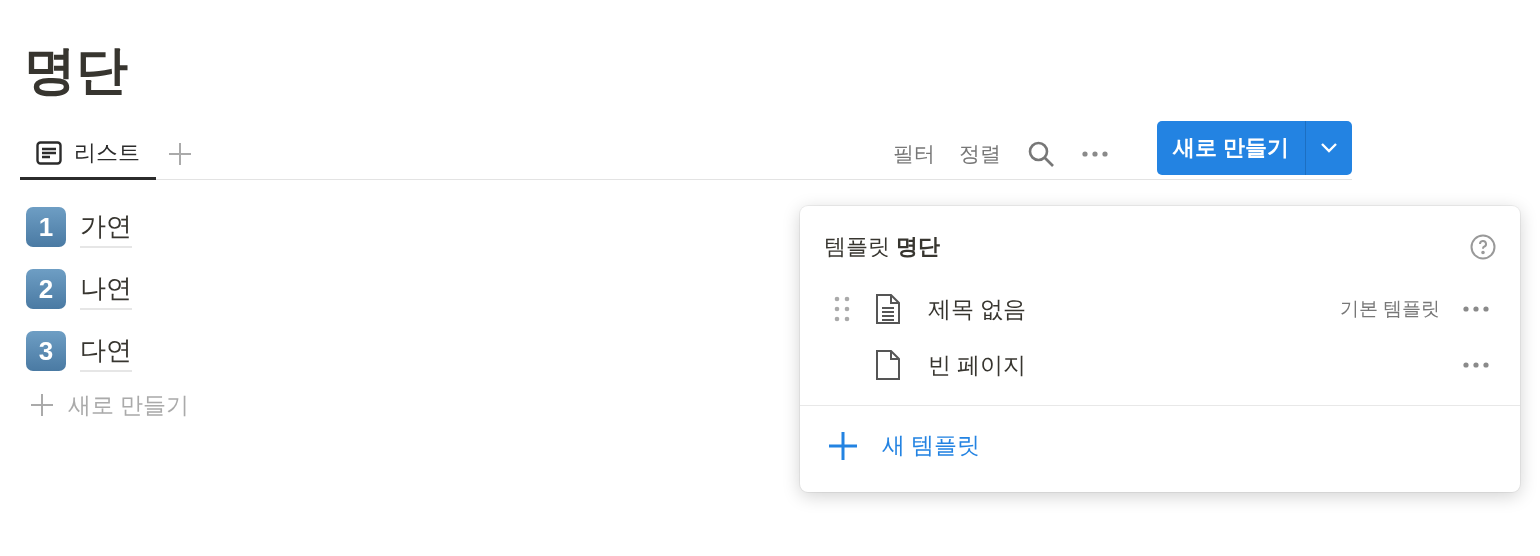  I want to click on template-title: 빈 페이지, so click(977, 365).